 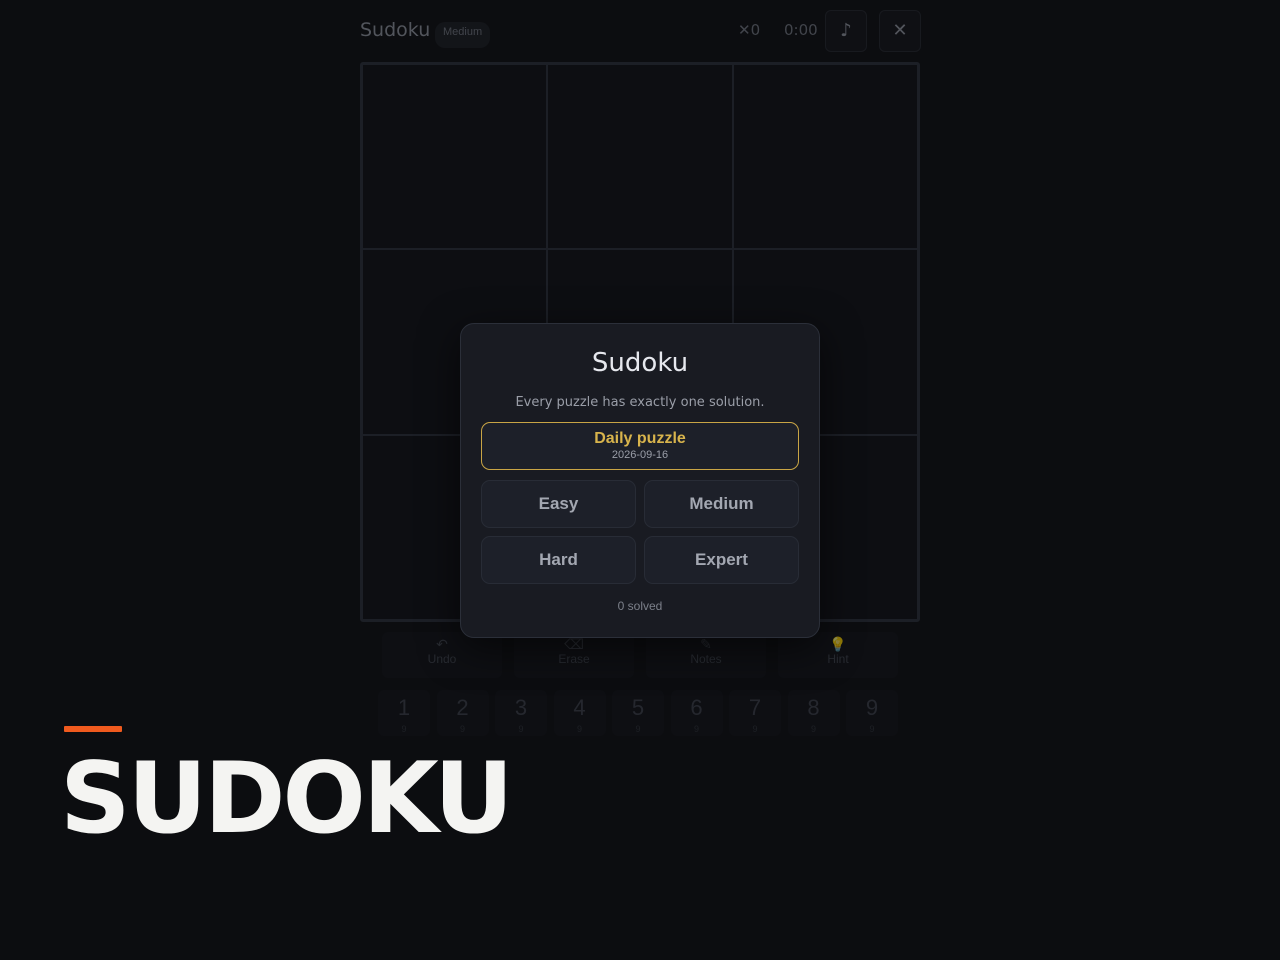 What do you see at coordinates (801, 30) in the screenshot?
I see `timer: 0:00` at bounding box center [801, 30].